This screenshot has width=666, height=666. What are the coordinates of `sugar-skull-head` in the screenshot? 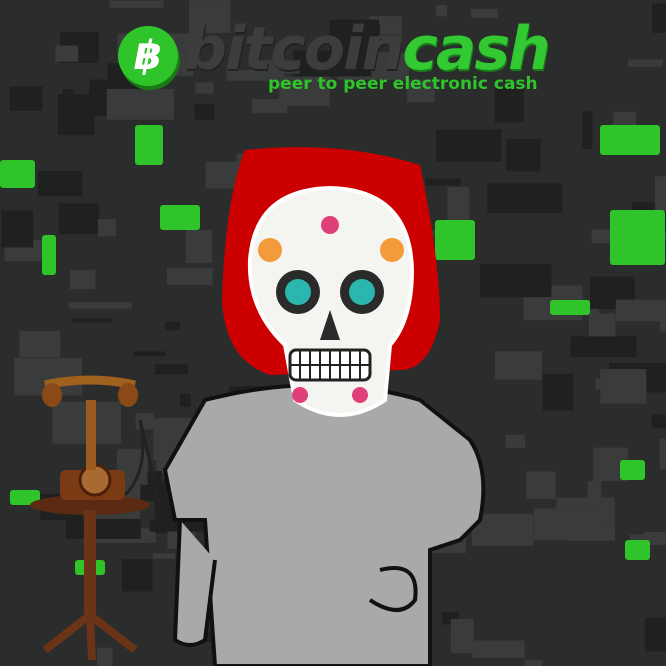 It's located at (331, 301).